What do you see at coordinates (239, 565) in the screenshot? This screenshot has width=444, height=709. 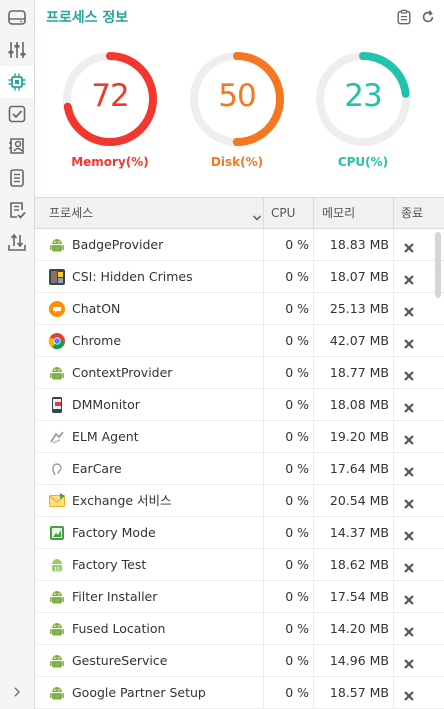 I see `table-row: 15 Factory Test 0 % 18.62 MB` at bounding box center [239, 565].